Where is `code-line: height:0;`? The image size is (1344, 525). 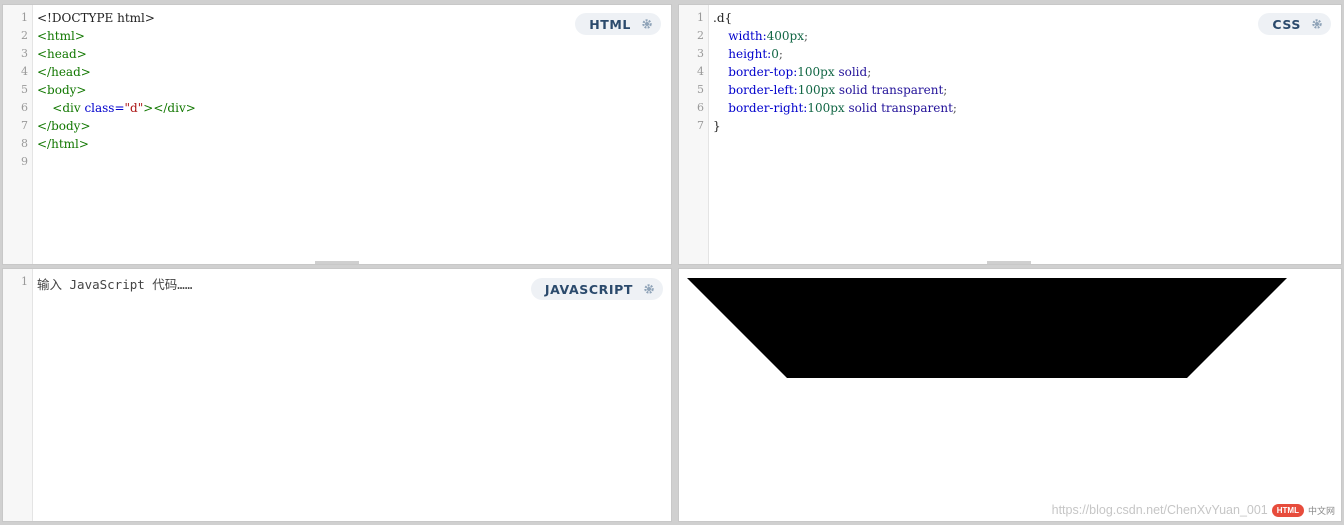
code-line: height:0; is located at coordinates (1027, 54).